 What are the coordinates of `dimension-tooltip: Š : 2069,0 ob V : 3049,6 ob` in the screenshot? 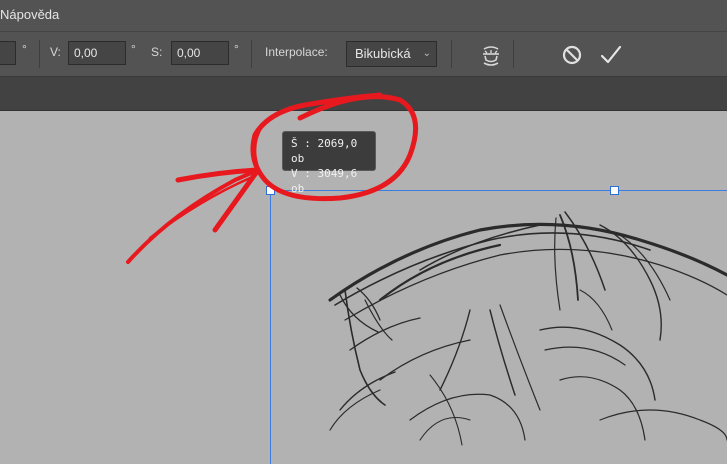 It's located at (329, 163).